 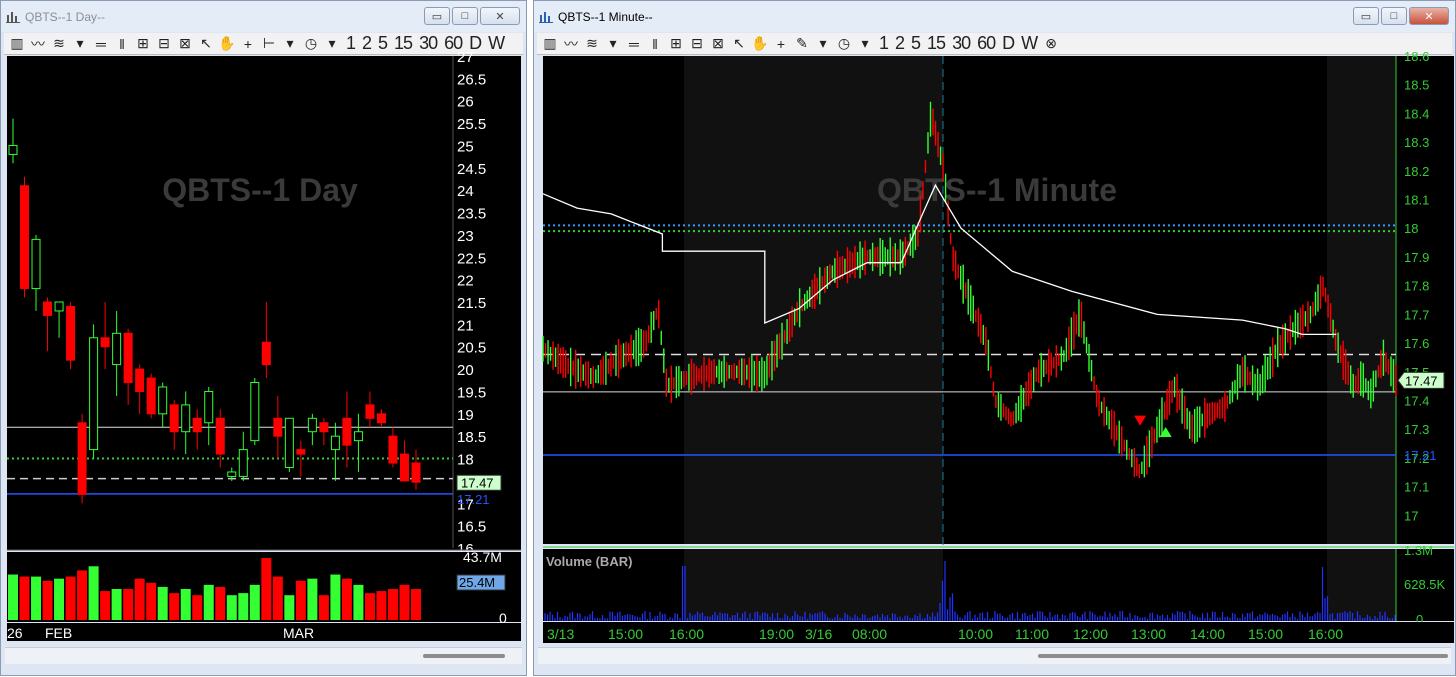 I want to click on y-tick-label: 24, so click(x=465, y=191).